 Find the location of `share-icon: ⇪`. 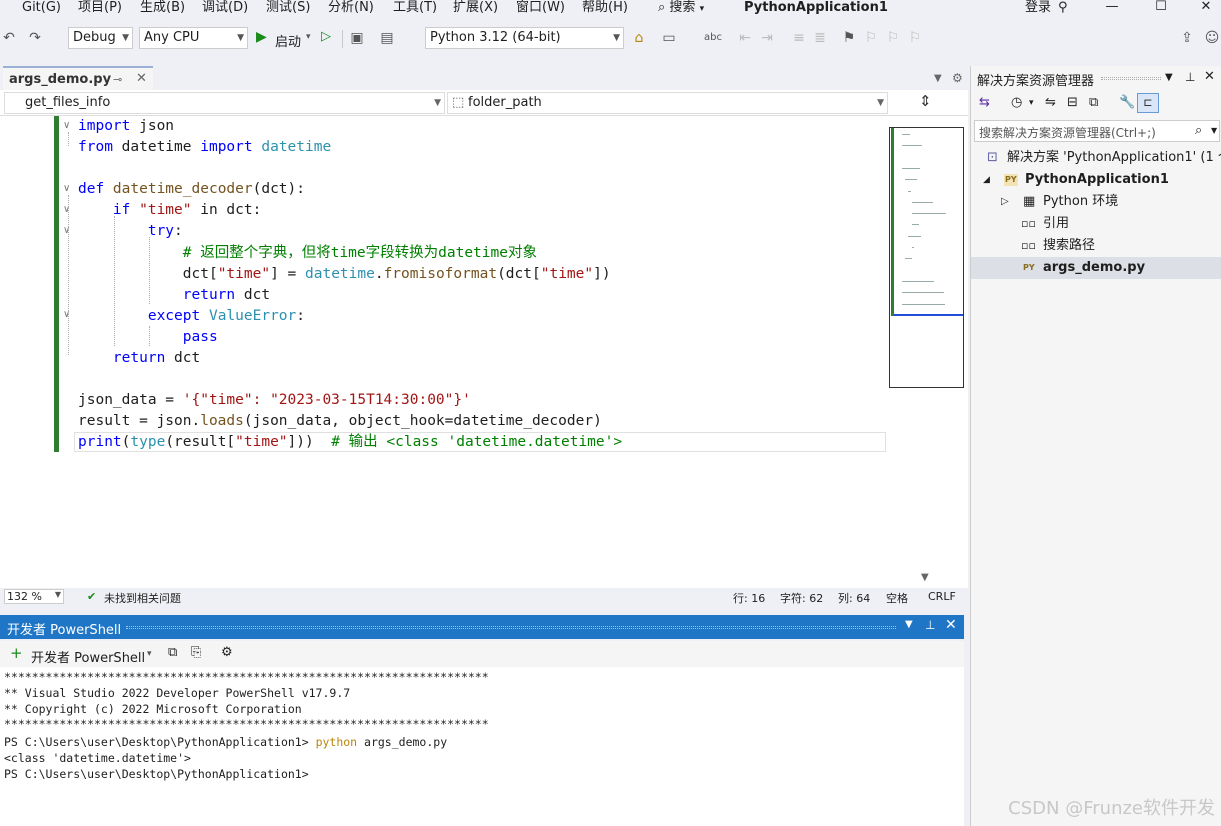

share-icon: ⇪ is located at coordinates (1187, 38).